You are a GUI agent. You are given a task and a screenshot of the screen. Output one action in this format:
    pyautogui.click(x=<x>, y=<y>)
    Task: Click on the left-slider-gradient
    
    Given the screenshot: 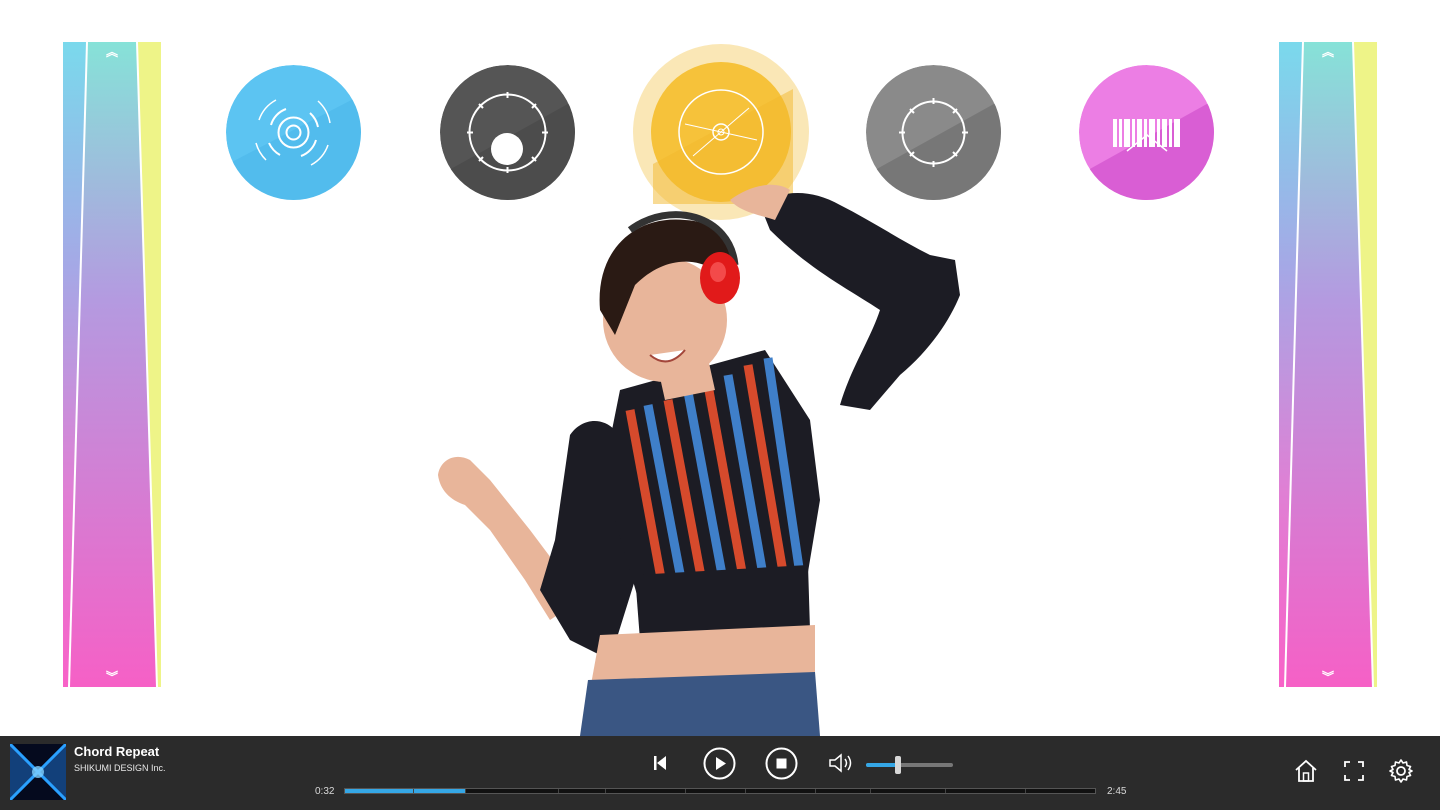 What is the action you would take?
    pyautogui.click(x=112, y=364)
    